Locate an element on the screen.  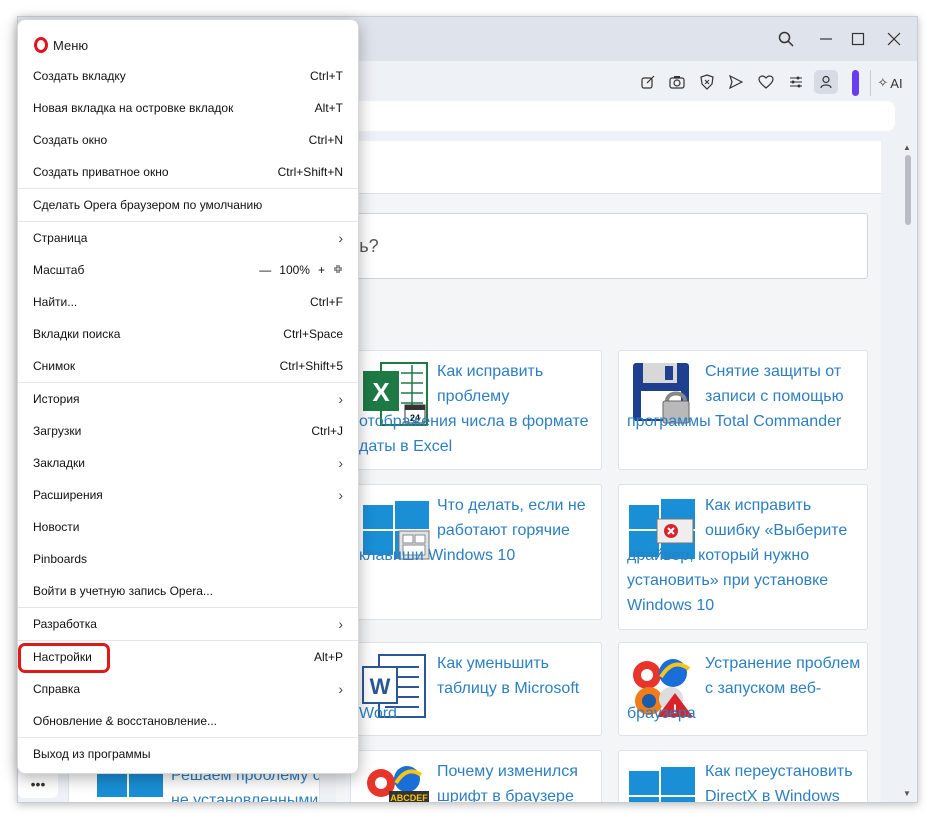
easy-setup-icon is located at coordinates (796, 82).